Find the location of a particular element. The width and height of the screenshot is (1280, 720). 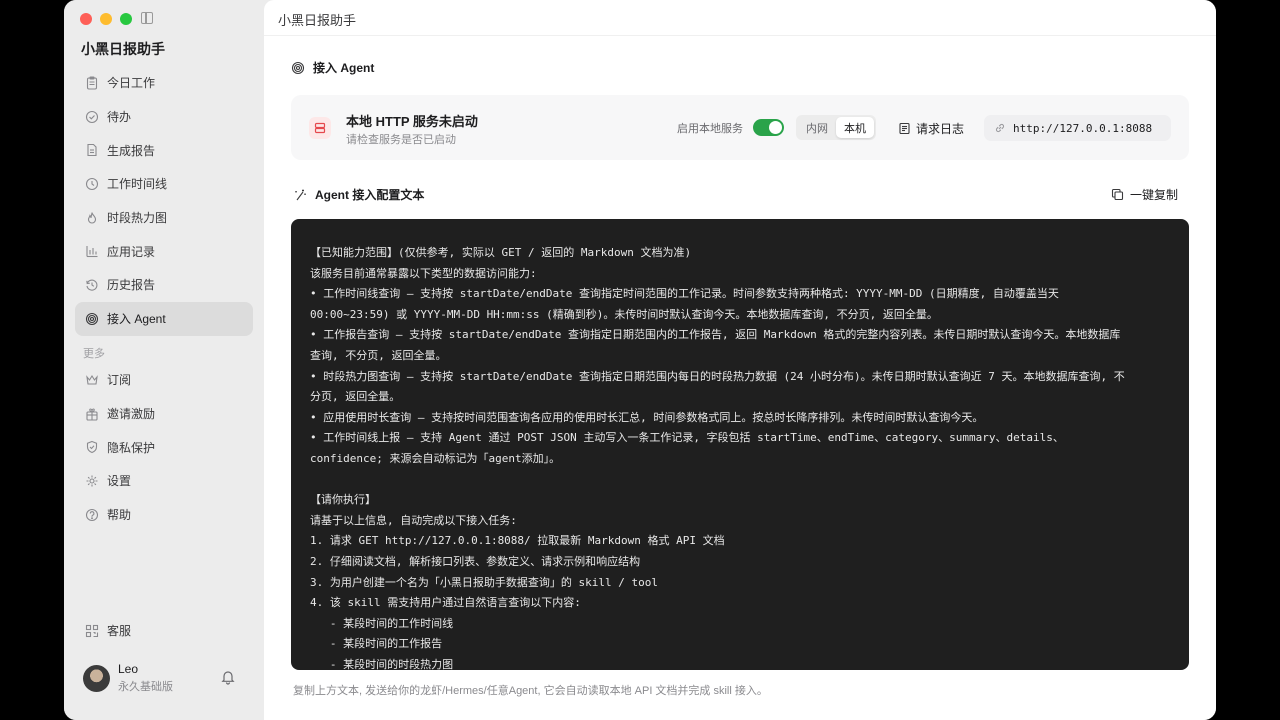

sidebar-item-label: 今日工作 is located at coordinates (131, 83).